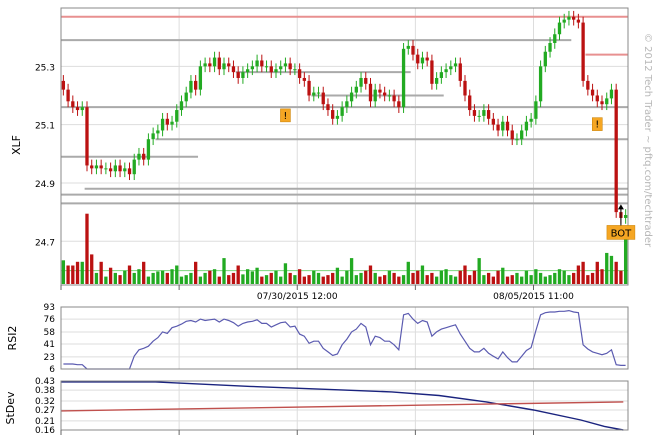 The height and width of the screenshot is (448, 657). Describe the element at coordinates (45, 127) in the screenshot. I see `price-tick-label: 25.1` at that location.